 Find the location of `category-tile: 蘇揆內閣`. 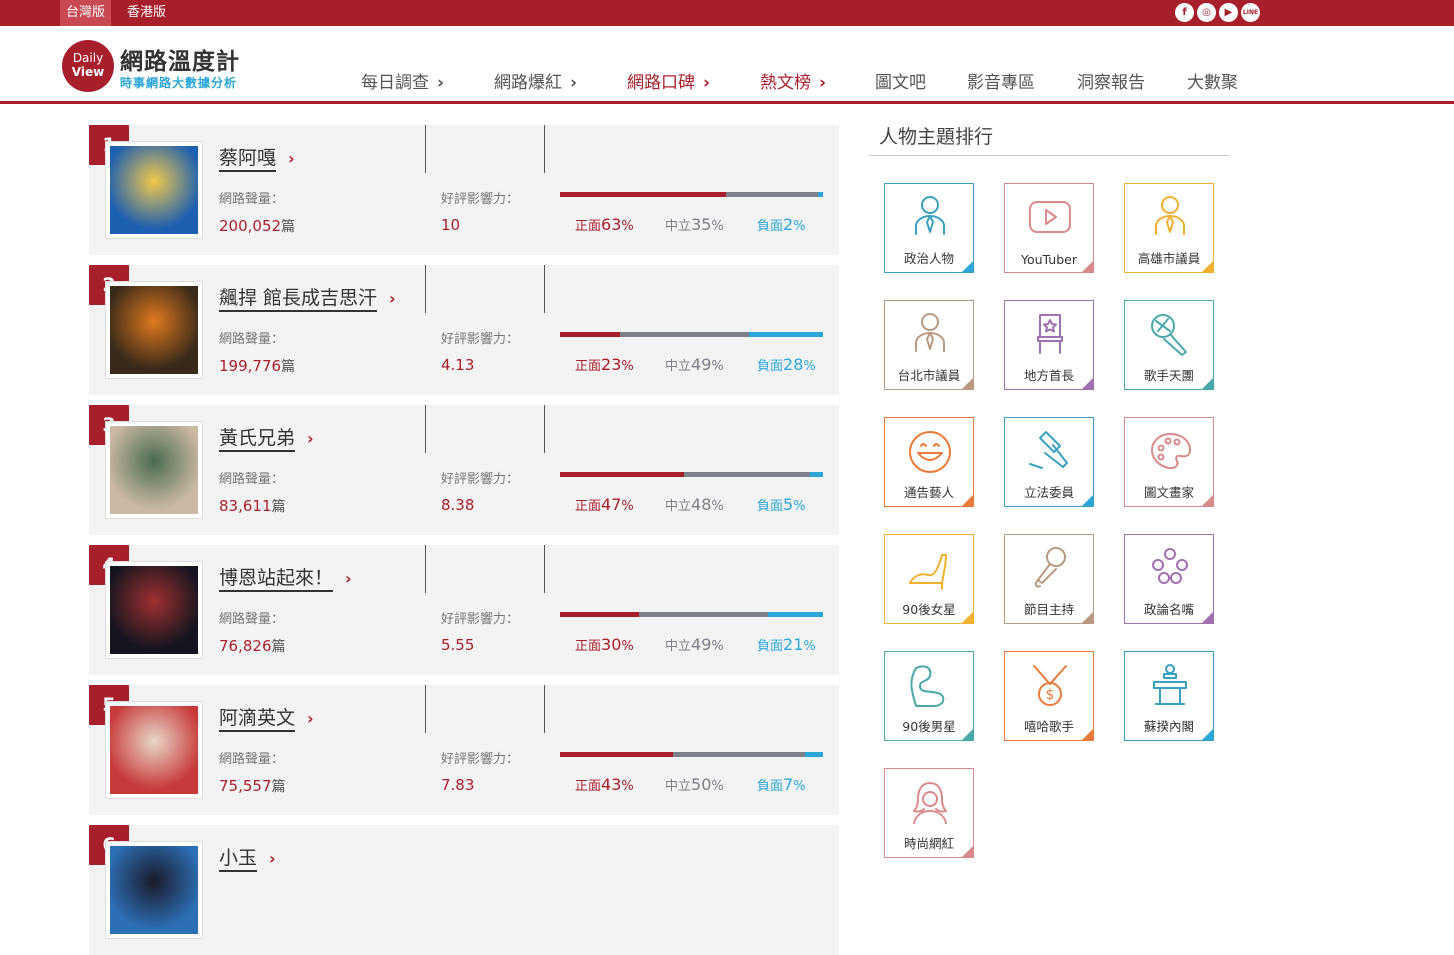

category-tile: 蘇揆內閣 is located at coordinates (1169, 696).